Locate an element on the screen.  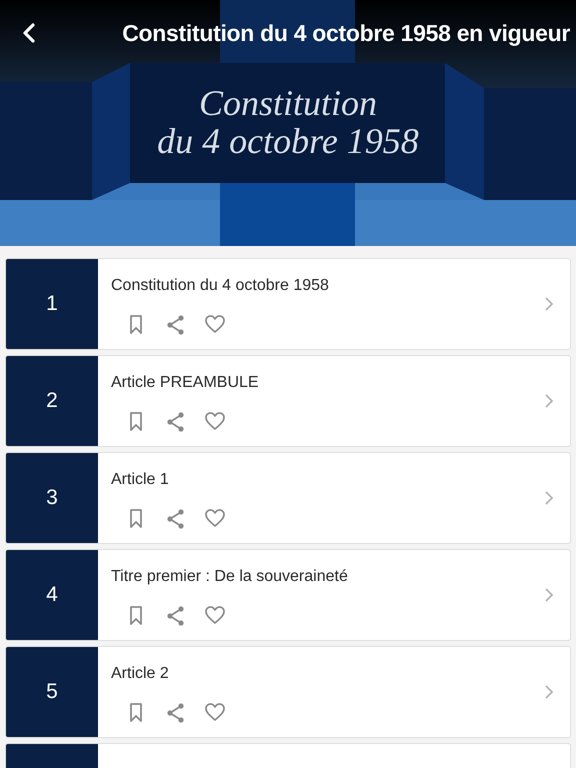
back-icon is located at coordinates (29, 33).